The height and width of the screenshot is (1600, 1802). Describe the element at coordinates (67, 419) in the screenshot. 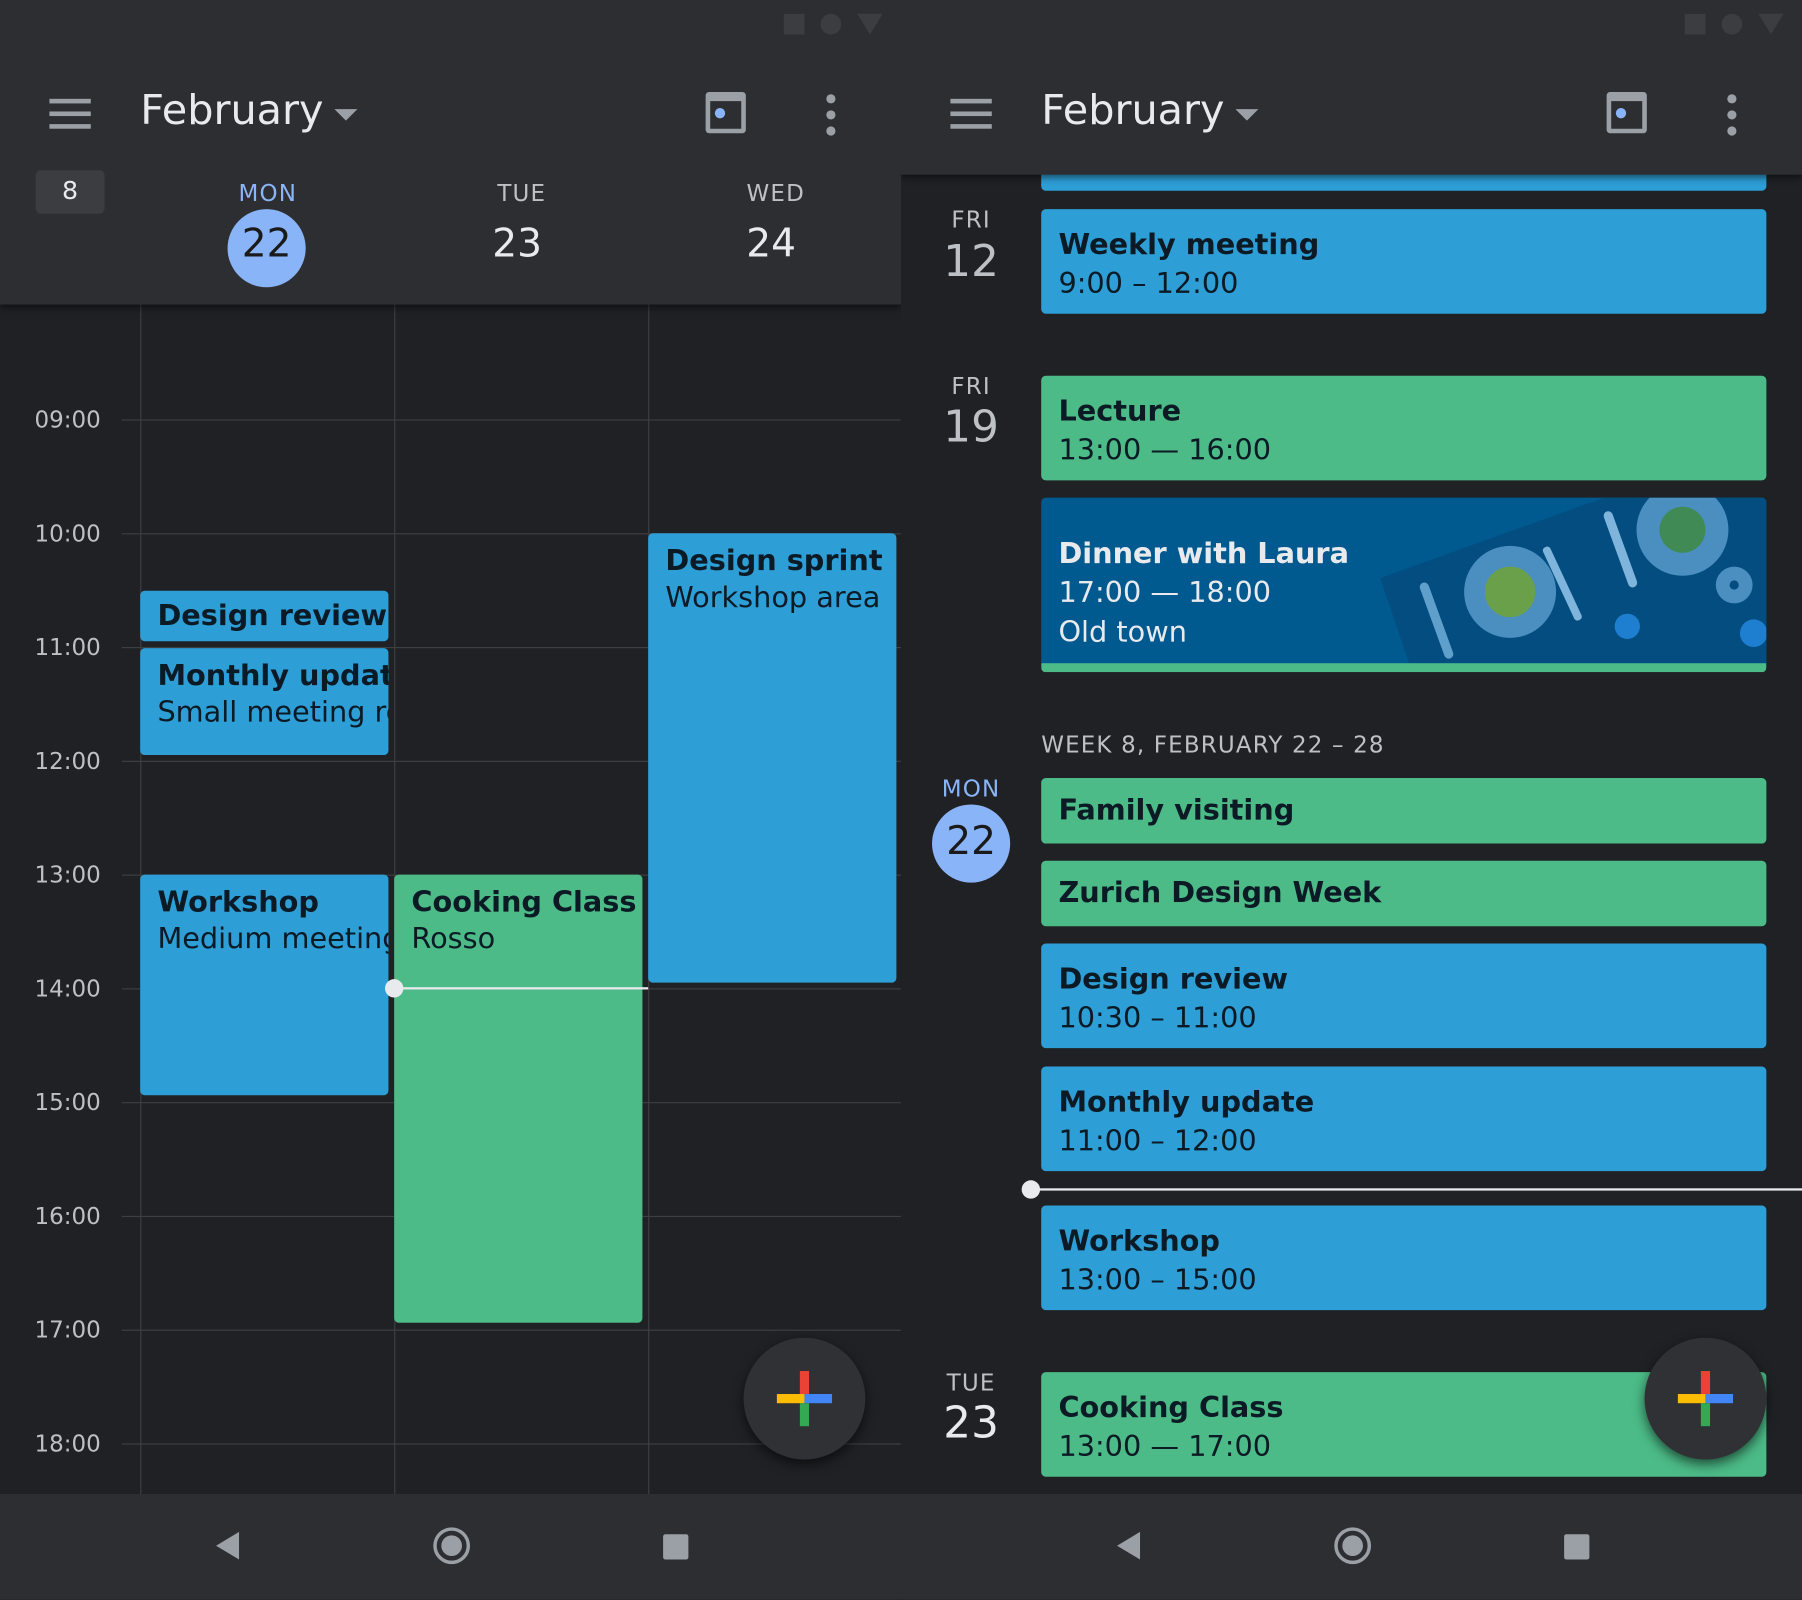

I see `hour-label: 09:00` at that location.